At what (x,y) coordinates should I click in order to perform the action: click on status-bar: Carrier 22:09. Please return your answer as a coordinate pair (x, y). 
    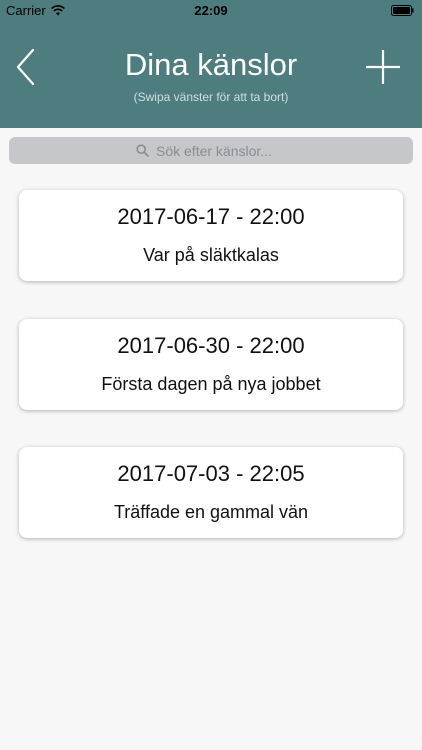
    Looking at the image, I should click on (211, 11).